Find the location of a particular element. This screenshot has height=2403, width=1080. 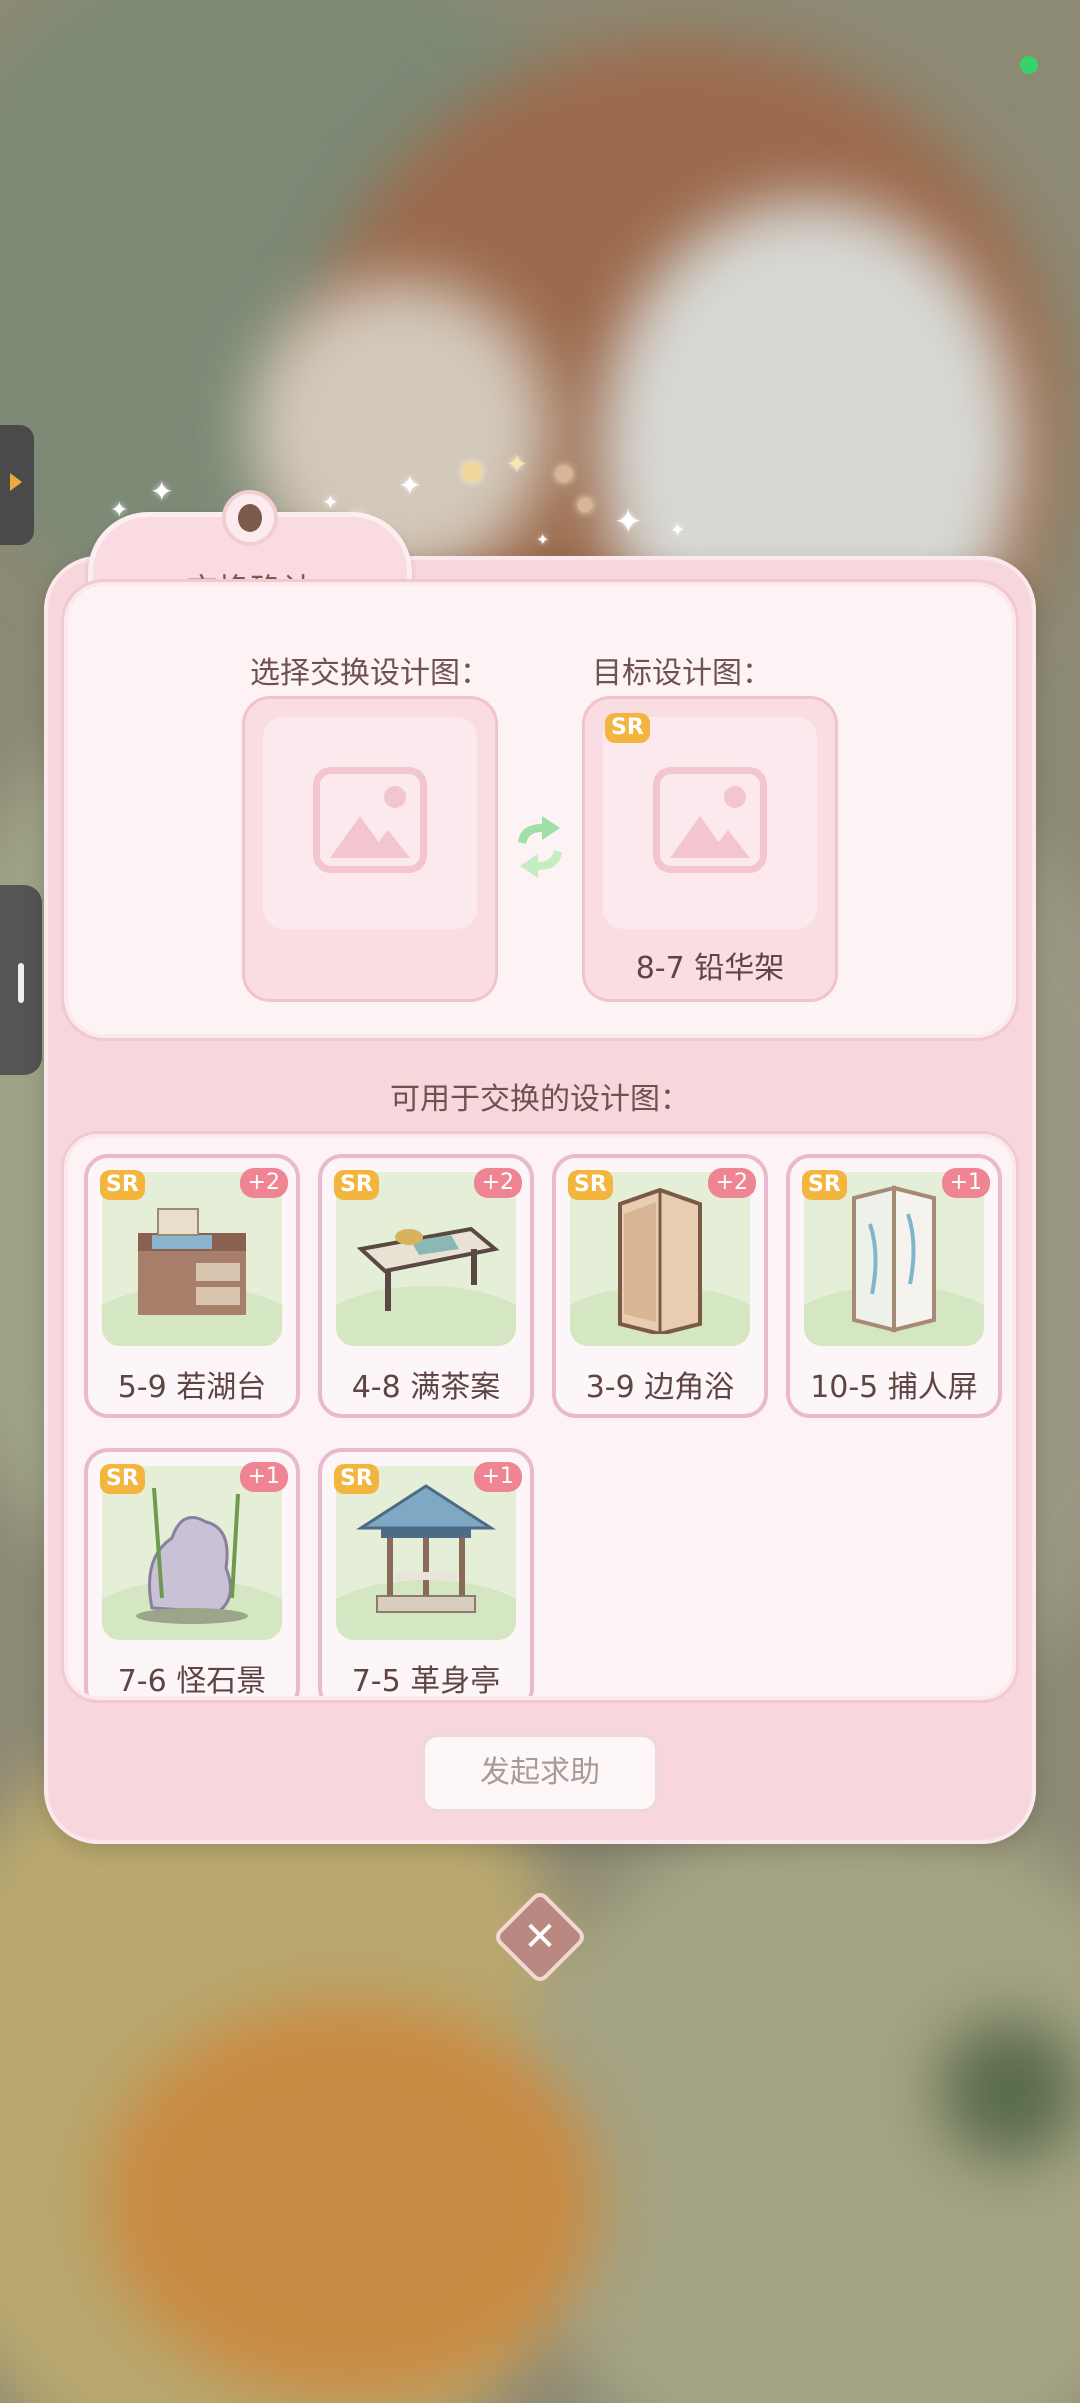

handle-bar is located at coordinates (21, 983).